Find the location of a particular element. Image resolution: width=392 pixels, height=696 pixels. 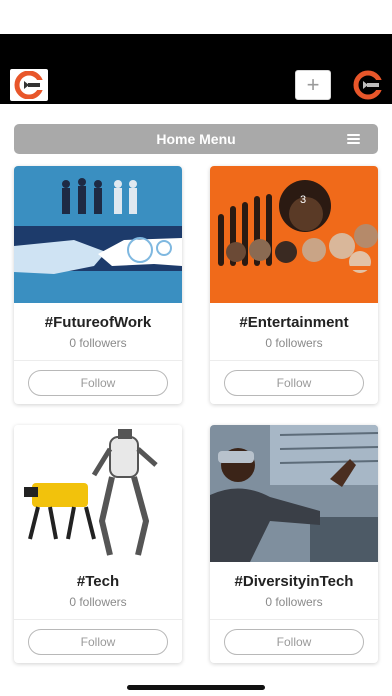

c-logo-icon is located at coordinates (29, 85).